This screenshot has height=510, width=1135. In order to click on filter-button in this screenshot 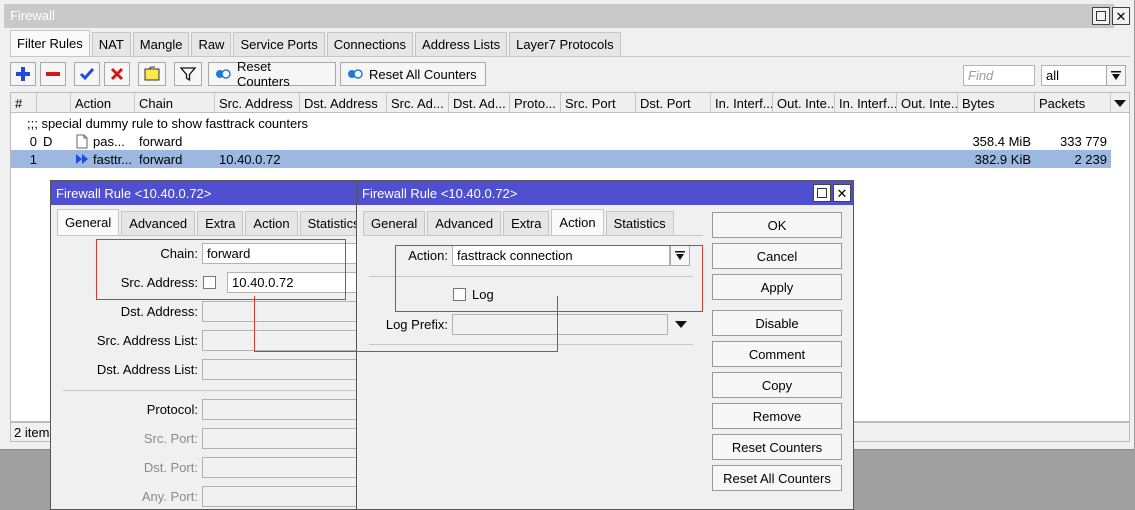, I will do `click(188, 74)`.